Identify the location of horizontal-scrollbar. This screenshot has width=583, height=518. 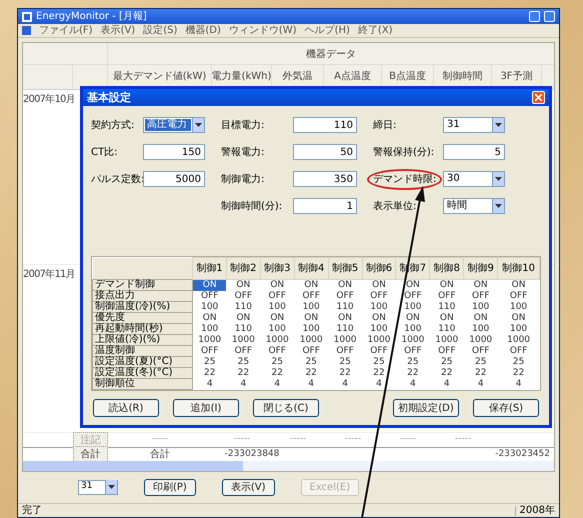
(288, 466).